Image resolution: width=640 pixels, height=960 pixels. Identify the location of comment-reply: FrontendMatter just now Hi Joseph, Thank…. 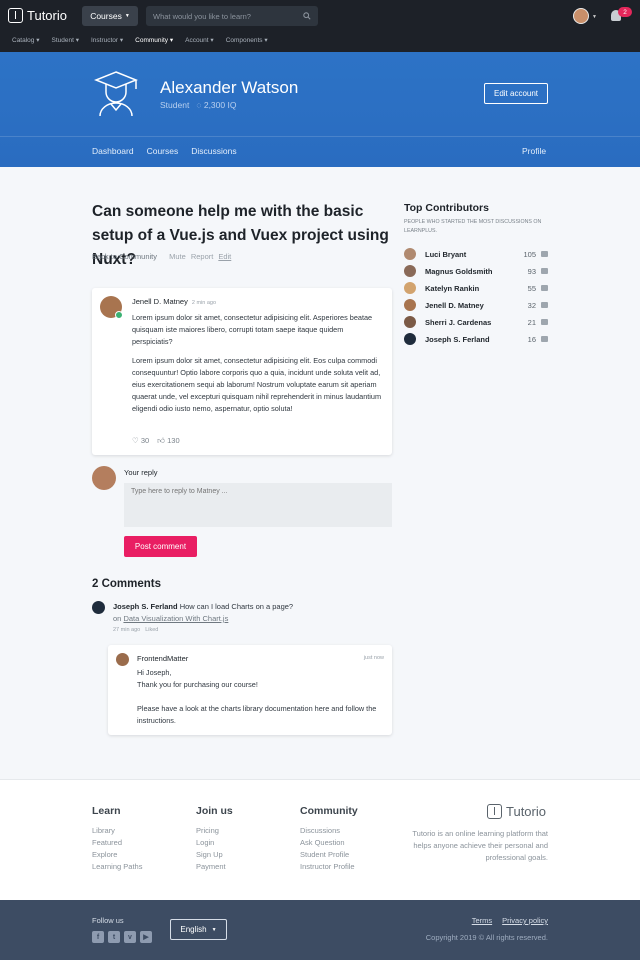
(250, 690).